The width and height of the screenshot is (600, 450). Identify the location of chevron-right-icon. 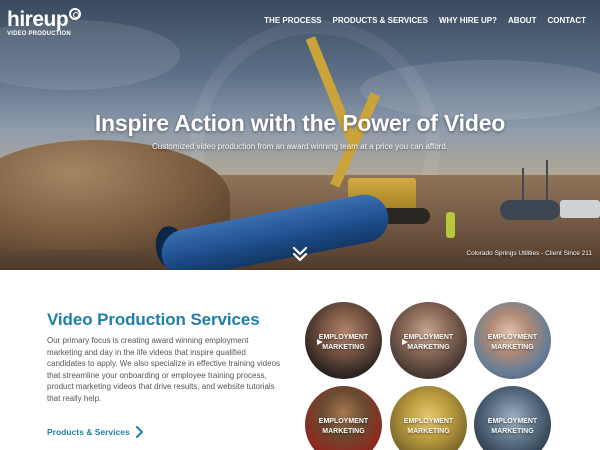
(139, 432).